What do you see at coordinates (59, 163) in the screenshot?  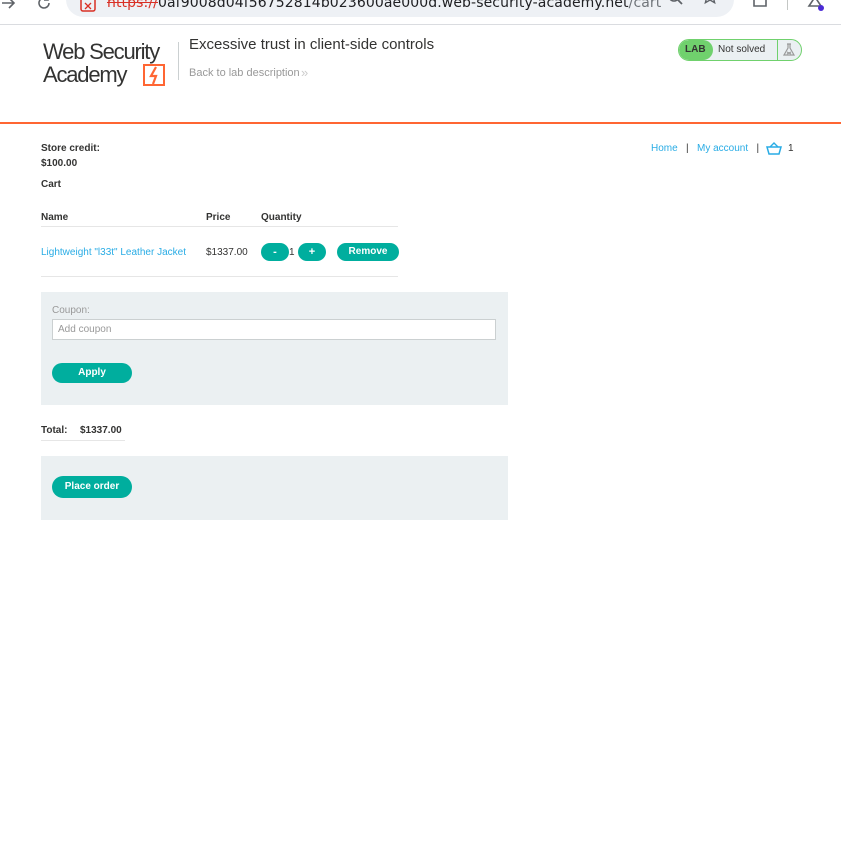 I see `store-credit-value: $100.00` at bounding box center [59, 163].